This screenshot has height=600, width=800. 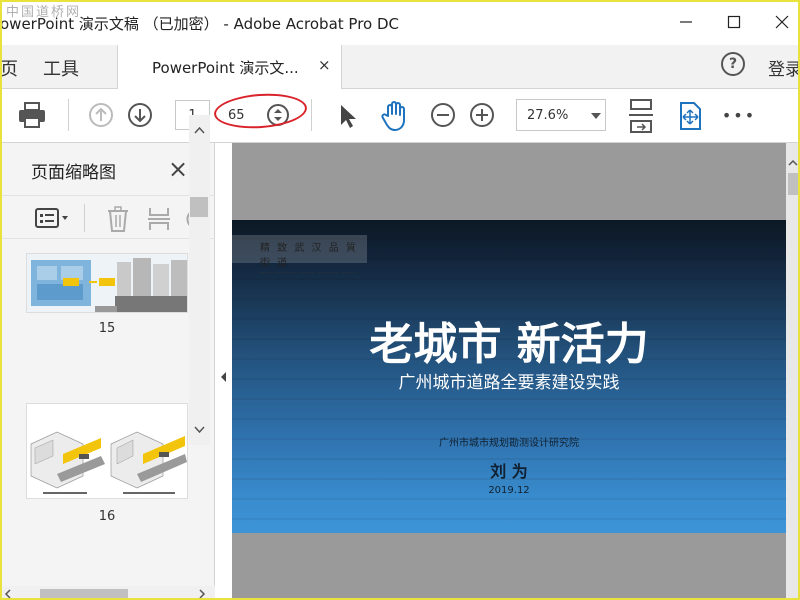 What do you see at coordinates (107, 516) in the screenshot?
I see `thumbnail-page-number: 16` at bounding box center [107, 516].